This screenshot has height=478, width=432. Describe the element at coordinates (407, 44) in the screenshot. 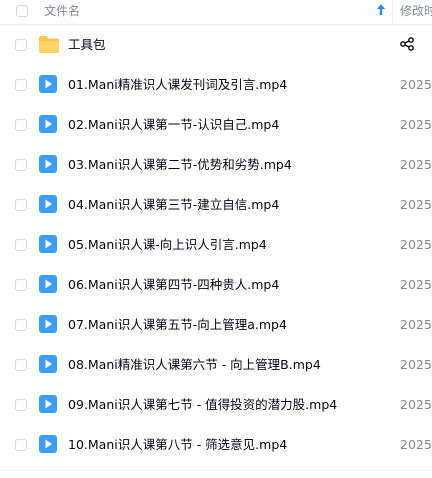

I see `share-icon` at that location.